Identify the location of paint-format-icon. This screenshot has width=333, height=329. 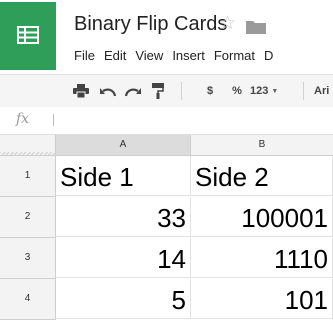
(158, 91).